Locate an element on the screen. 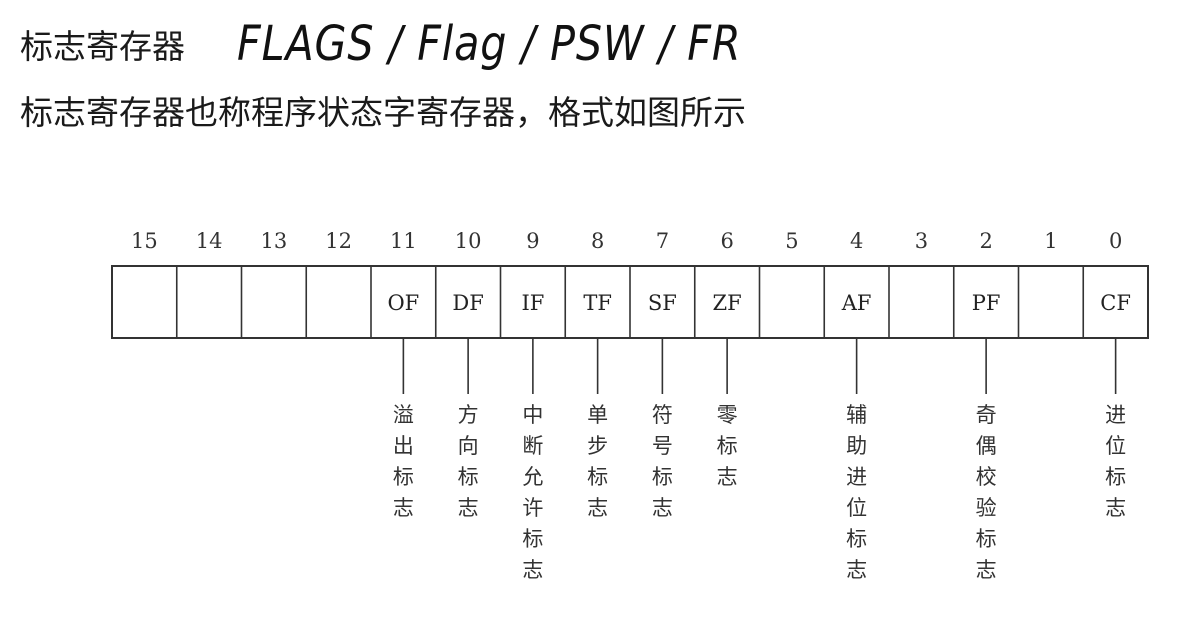 This screenshot has width=1182, height=633. bit-number: 5 is located at coordinates (791, 241).